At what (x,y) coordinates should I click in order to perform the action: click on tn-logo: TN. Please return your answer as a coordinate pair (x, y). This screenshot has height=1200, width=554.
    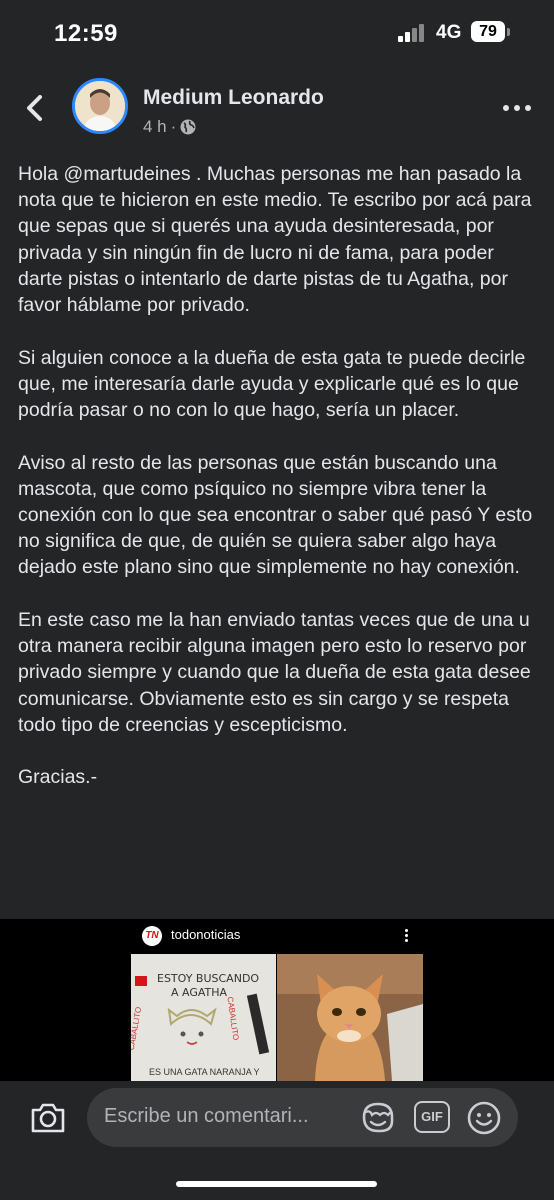
    Looking at the image, I should click on (152, 936).